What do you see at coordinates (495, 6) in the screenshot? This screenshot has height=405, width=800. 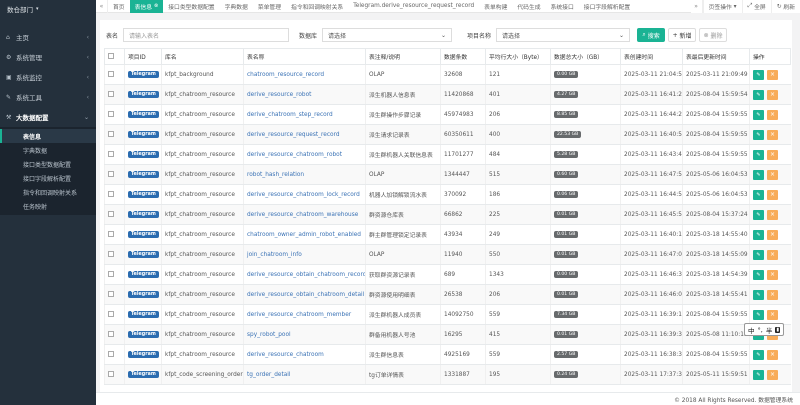 I see `tab-7: 表单构建` at bounding box center [495, 6].